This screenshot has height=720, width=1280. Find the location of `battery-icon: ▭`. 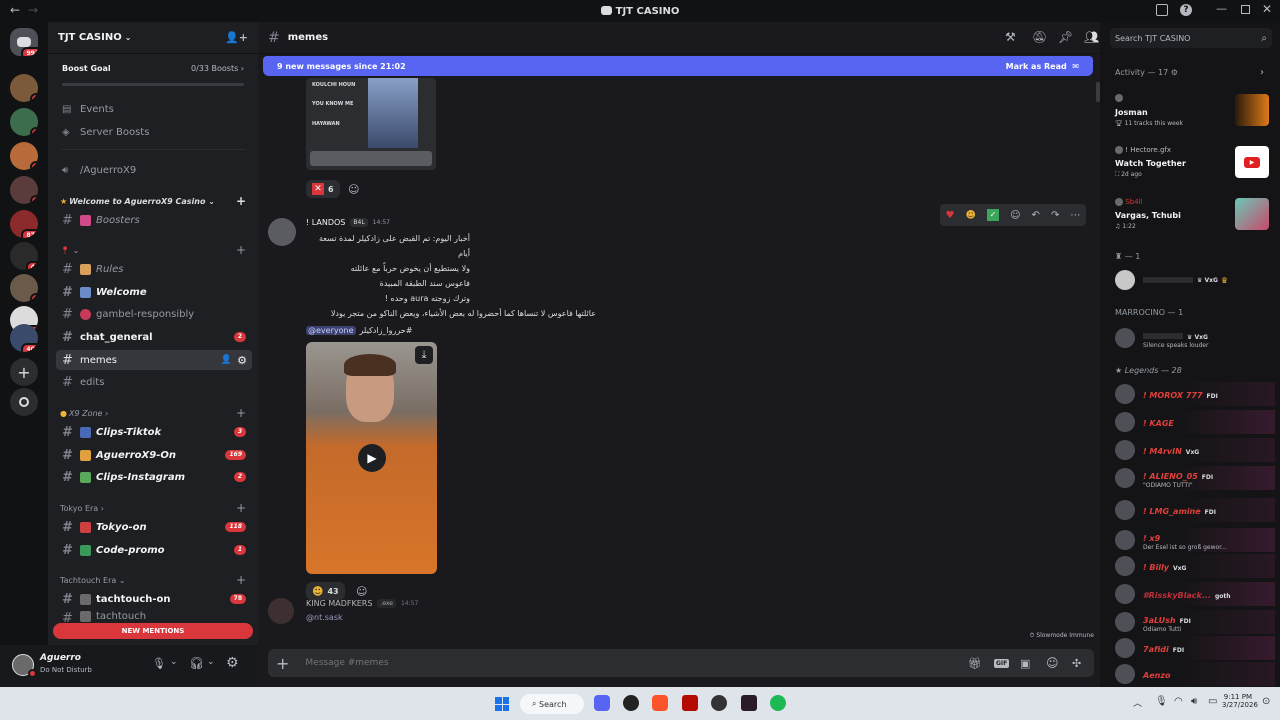

battery-icon: ▭ is located at coordinates (1212, 701).